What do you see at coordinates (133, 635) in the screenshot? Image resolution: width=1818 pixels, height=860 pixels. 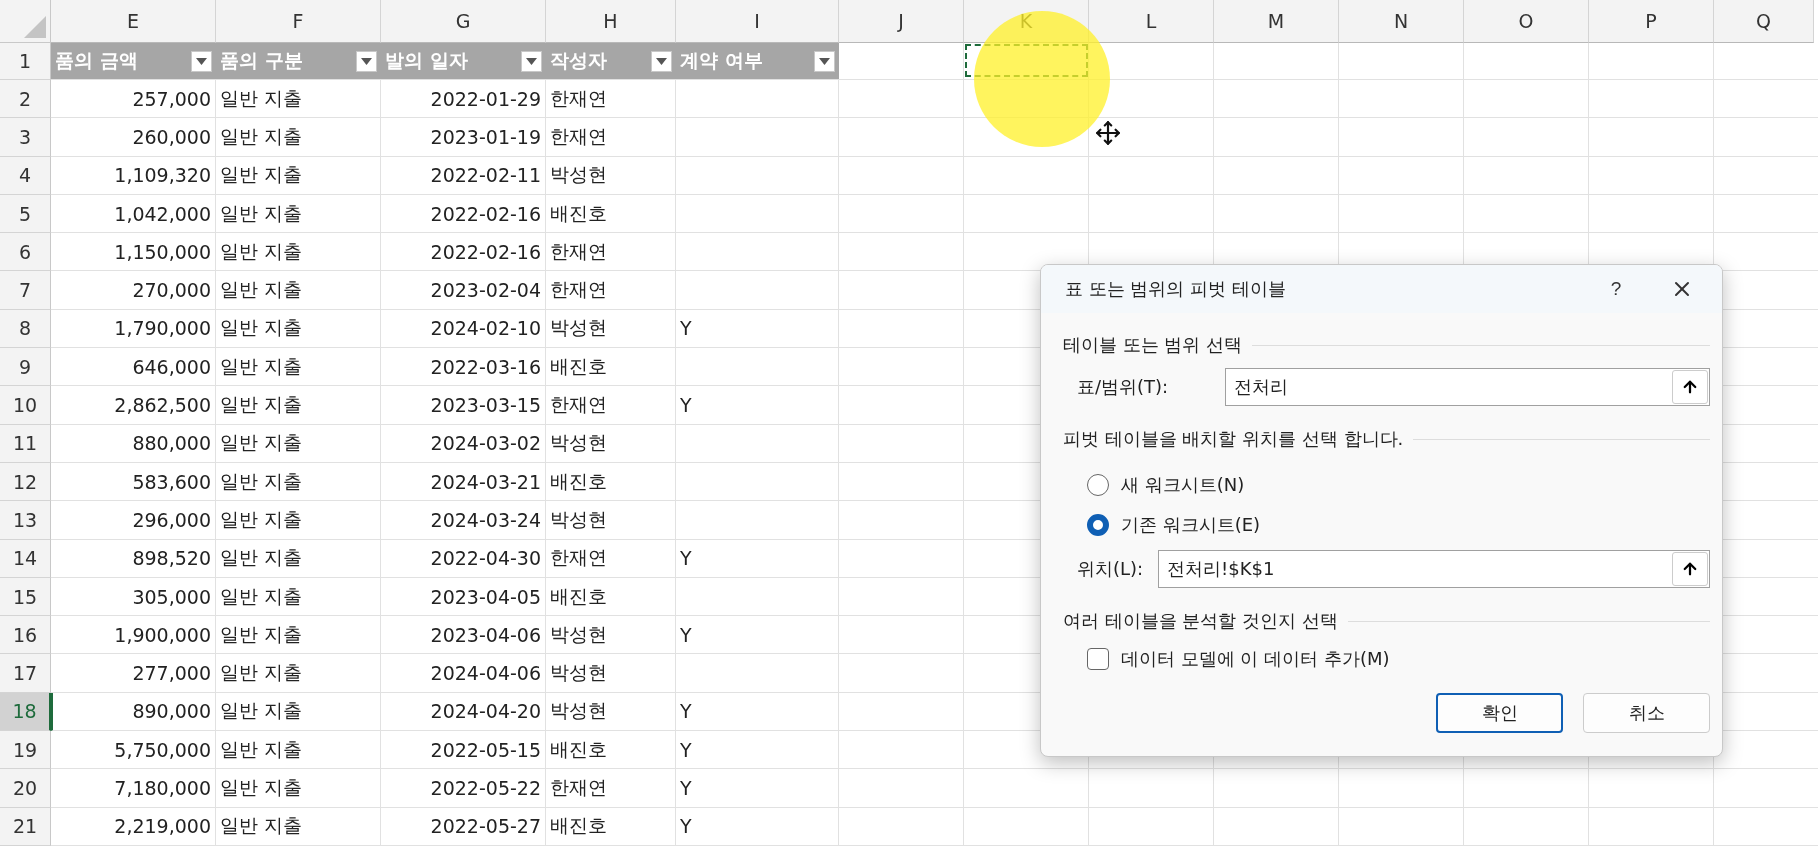 I see `table-cell: 1,900,000` at bounding box center [133, 635].